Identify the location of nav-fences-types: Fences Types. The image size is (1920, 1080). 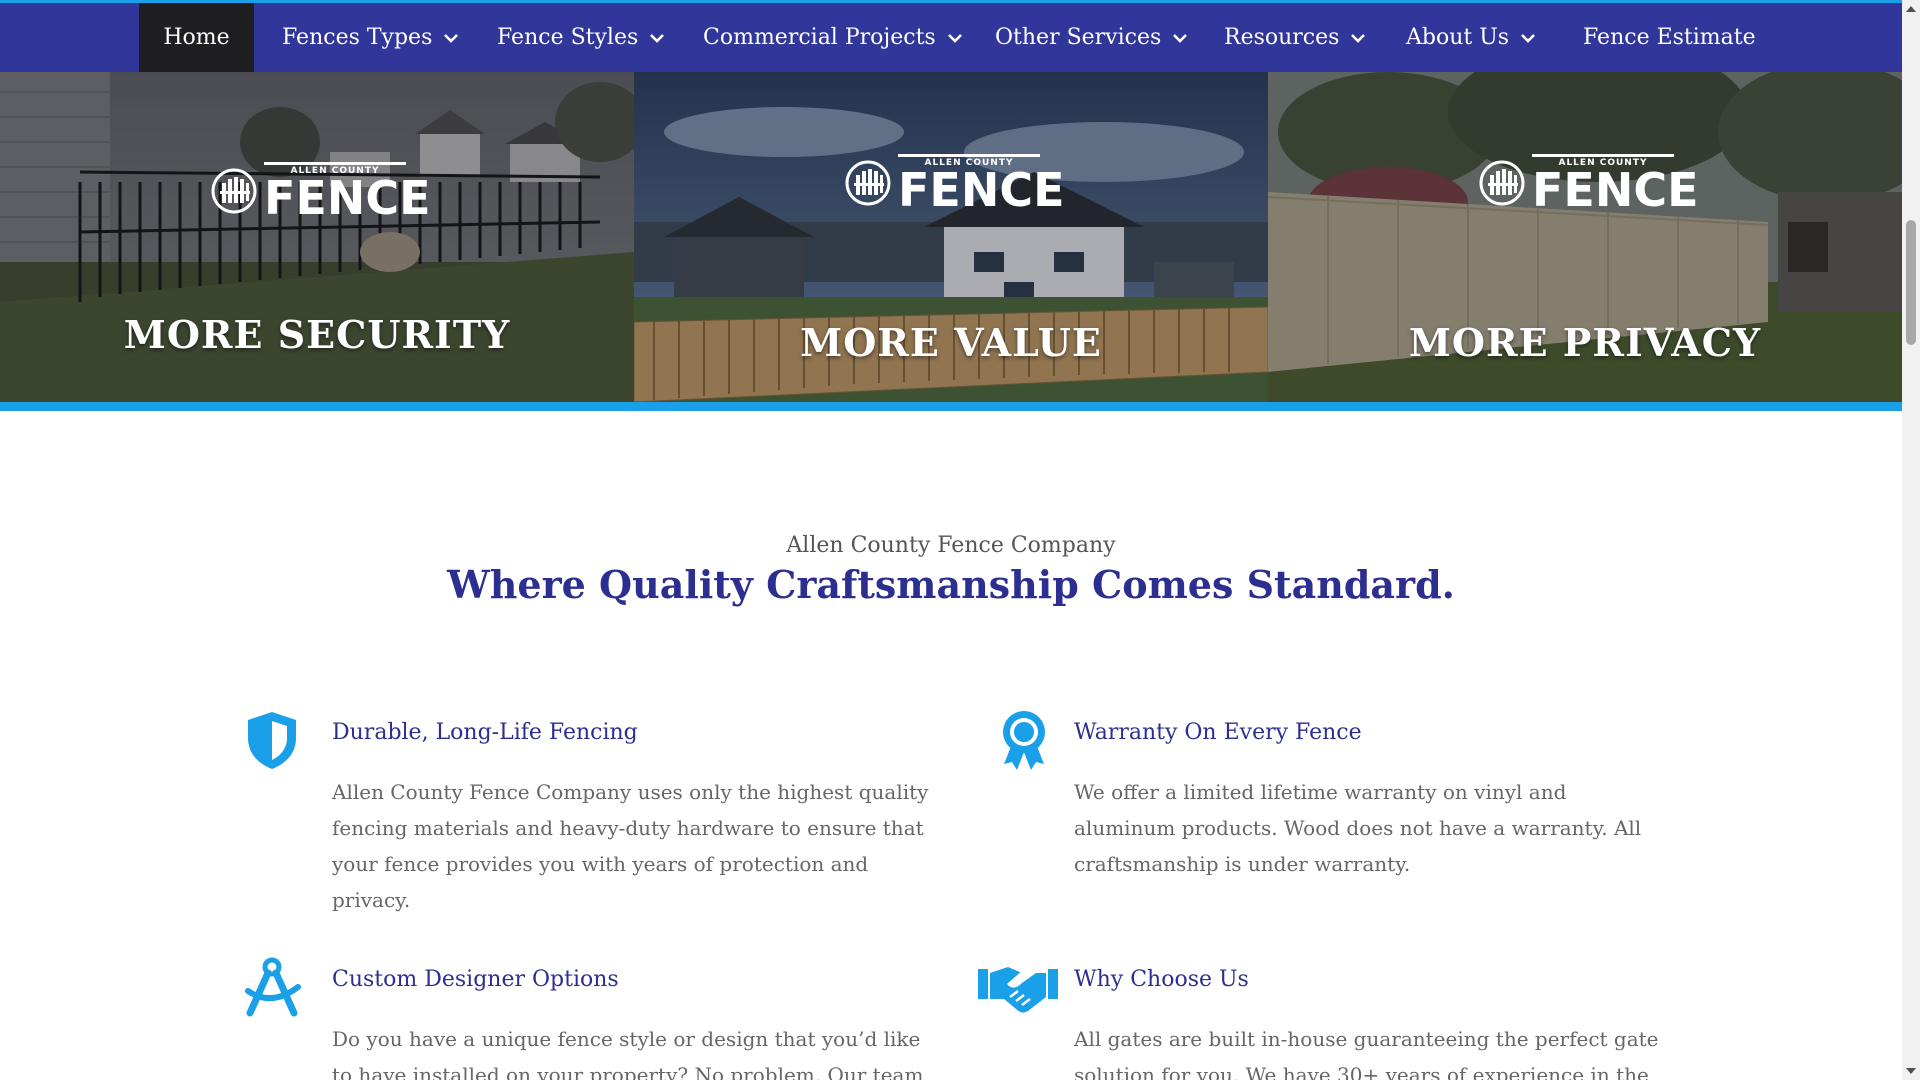
(371, 37).